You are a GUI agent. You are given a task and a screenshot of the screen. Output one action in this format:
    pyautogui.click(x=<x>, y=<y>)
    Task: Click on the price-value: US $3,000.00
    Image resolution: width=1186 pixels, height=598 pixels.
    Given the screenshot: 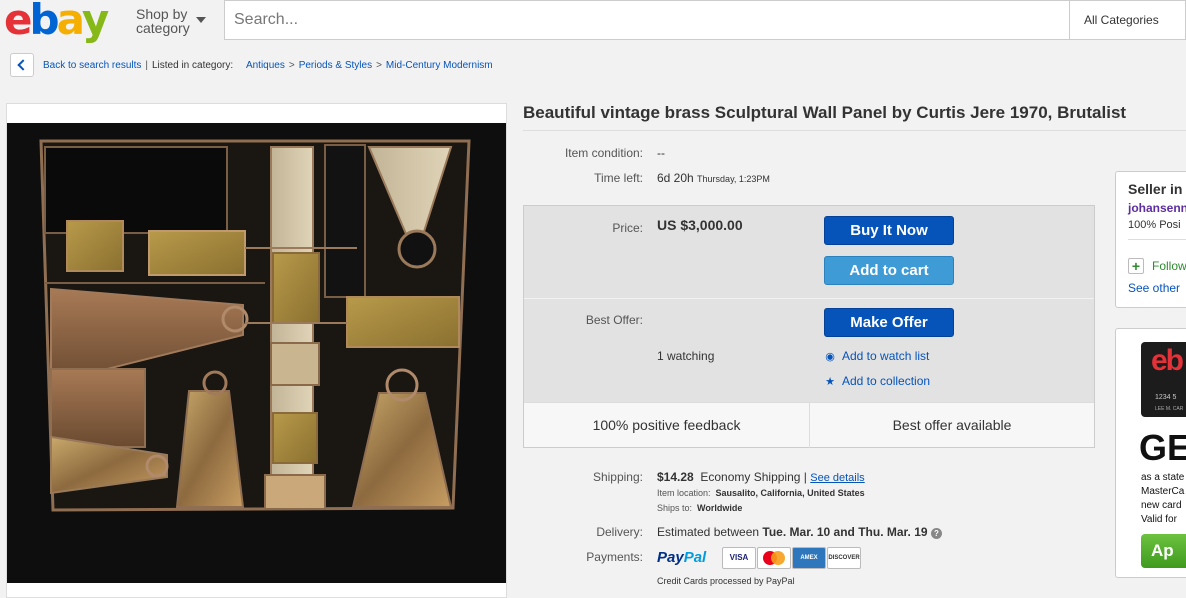 What is the action you would take?
    pyautogui.click(x=700, y=225)
    